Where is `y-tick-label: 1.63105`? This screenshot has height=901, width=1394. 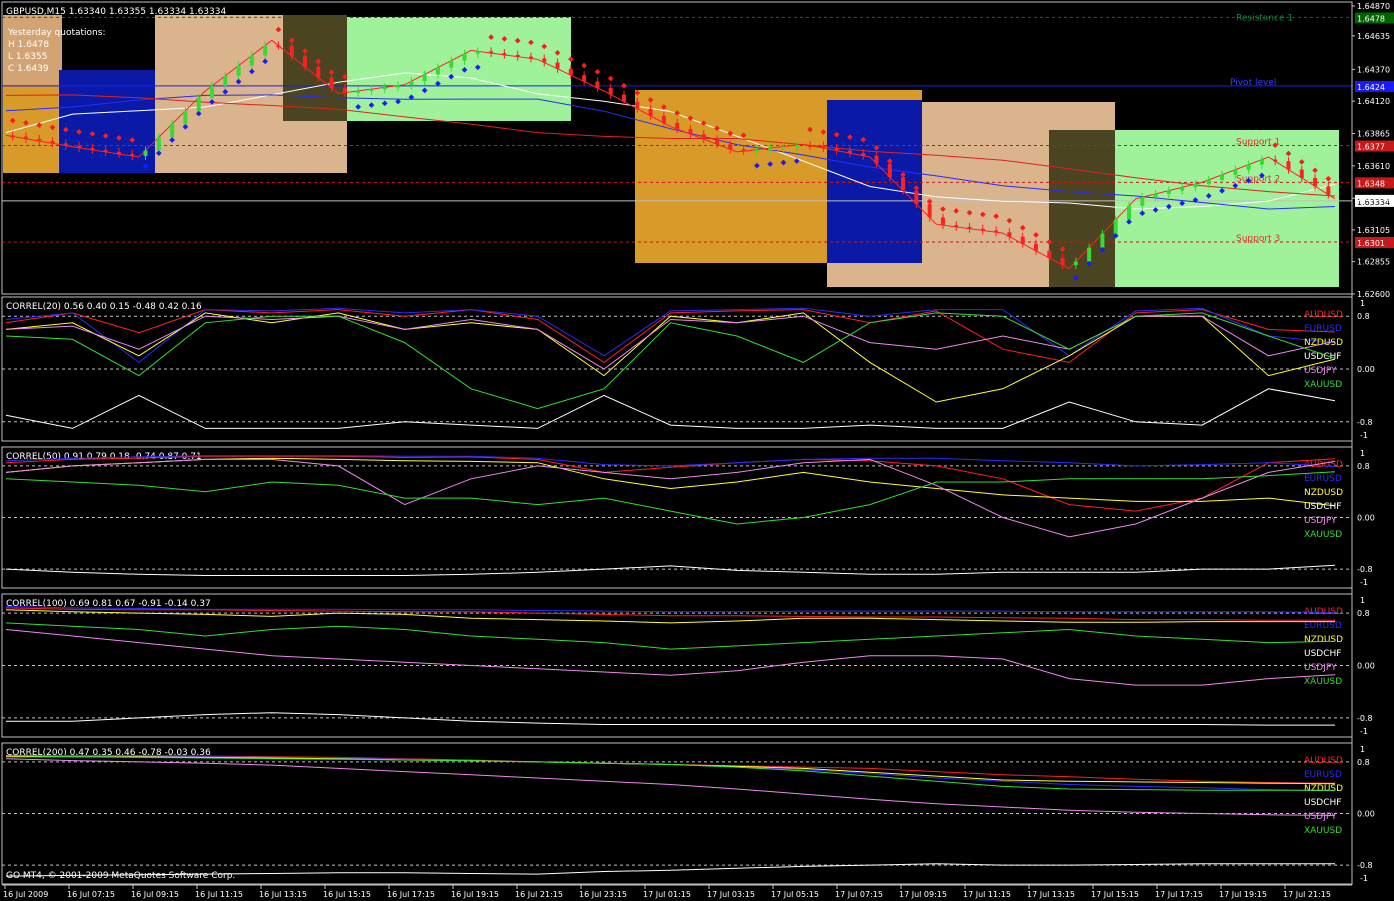
y-tick-label: 1.63105 is located at coordinates (1373, 230).